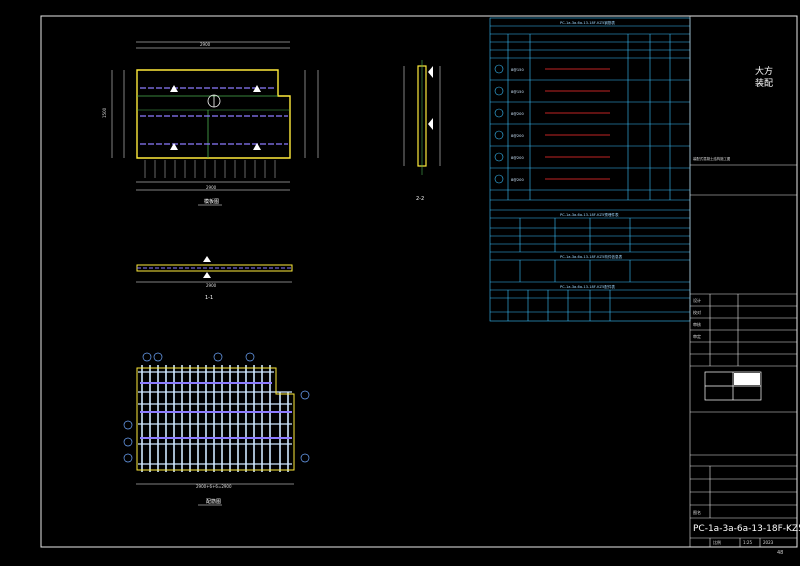 This screenshot has height=566, width=800. I want to click on section-1-1-view: 2900 1-1, so click(214, 278).